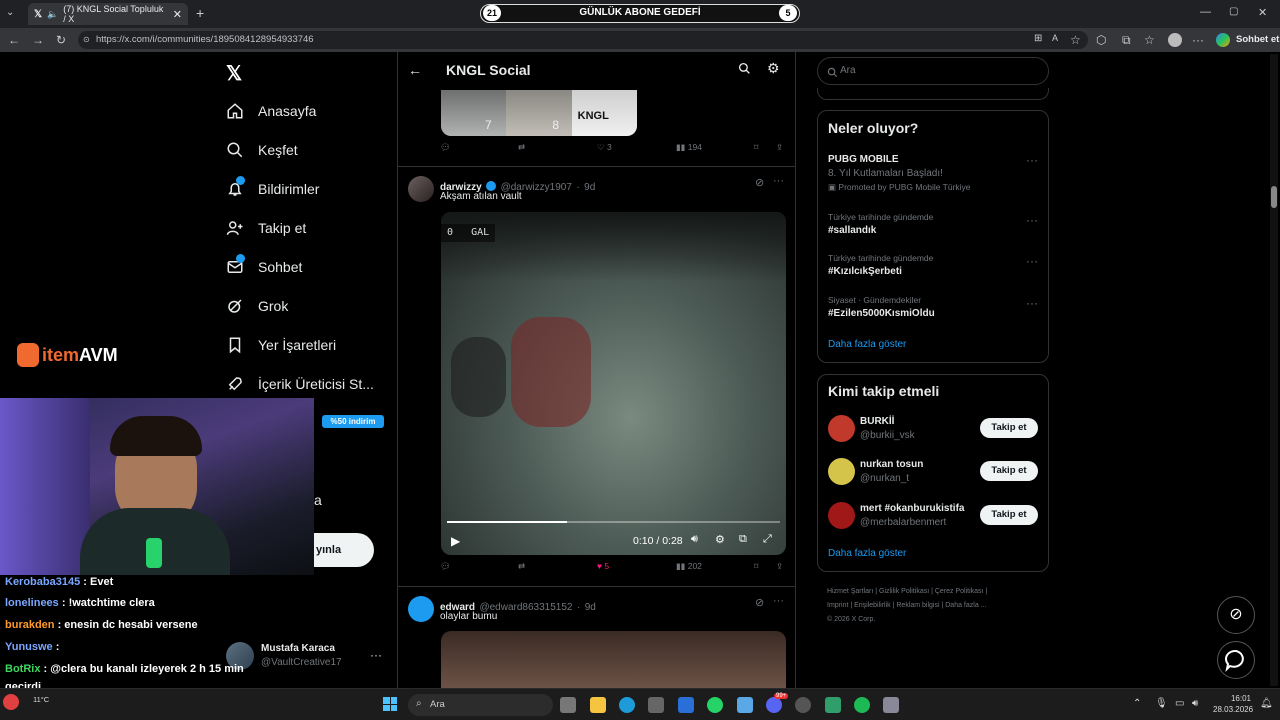 The height and width of the screenshot is (720, 1280). What do you see at coordinates (778, 601) in the screenshot?
I see `post3-more-icon: ···` at bounding box center [778, 601].